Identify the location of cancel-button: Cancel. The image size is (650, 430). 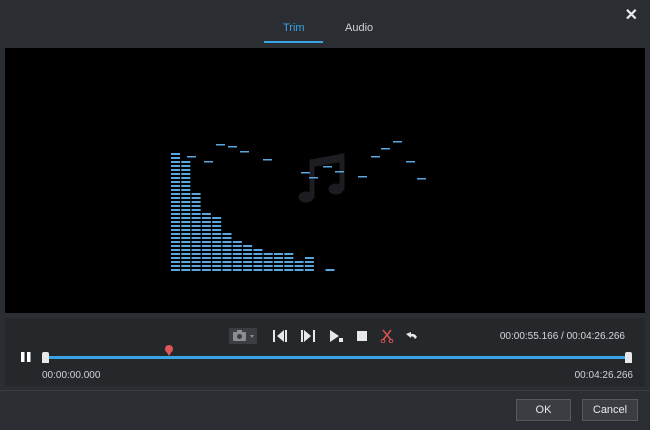
(610, 410).